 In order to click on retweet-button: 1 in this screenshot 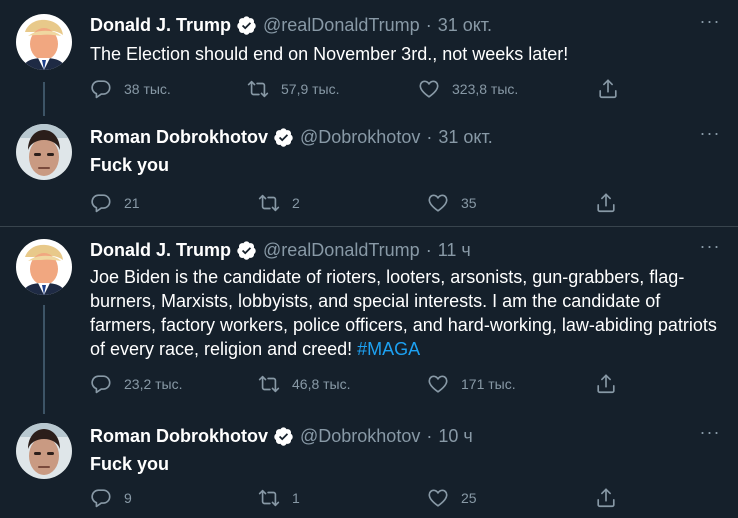, I will do `click(279, 498)`.